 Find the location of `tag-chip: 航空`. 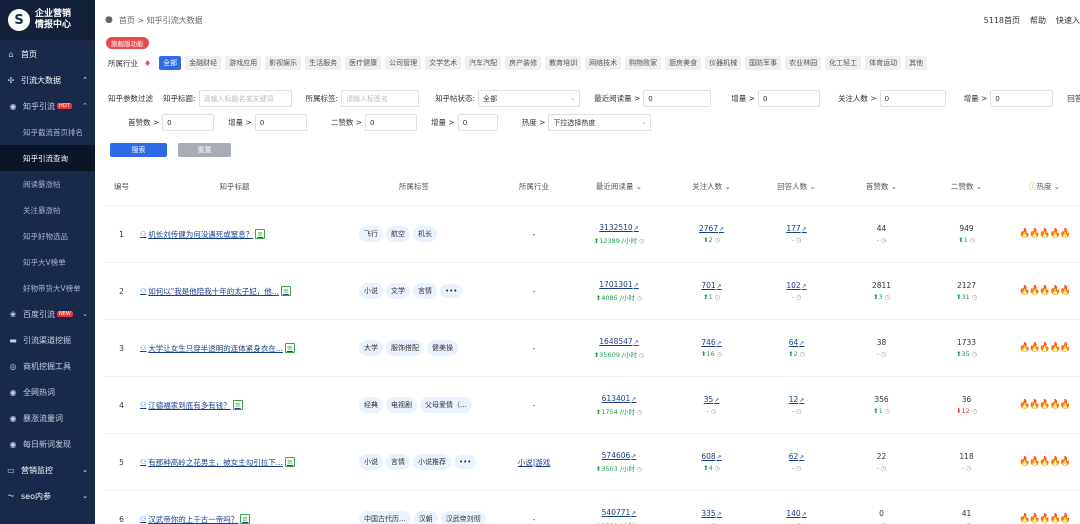

tag-chip: 航空 is located at coordinates (398, 234).